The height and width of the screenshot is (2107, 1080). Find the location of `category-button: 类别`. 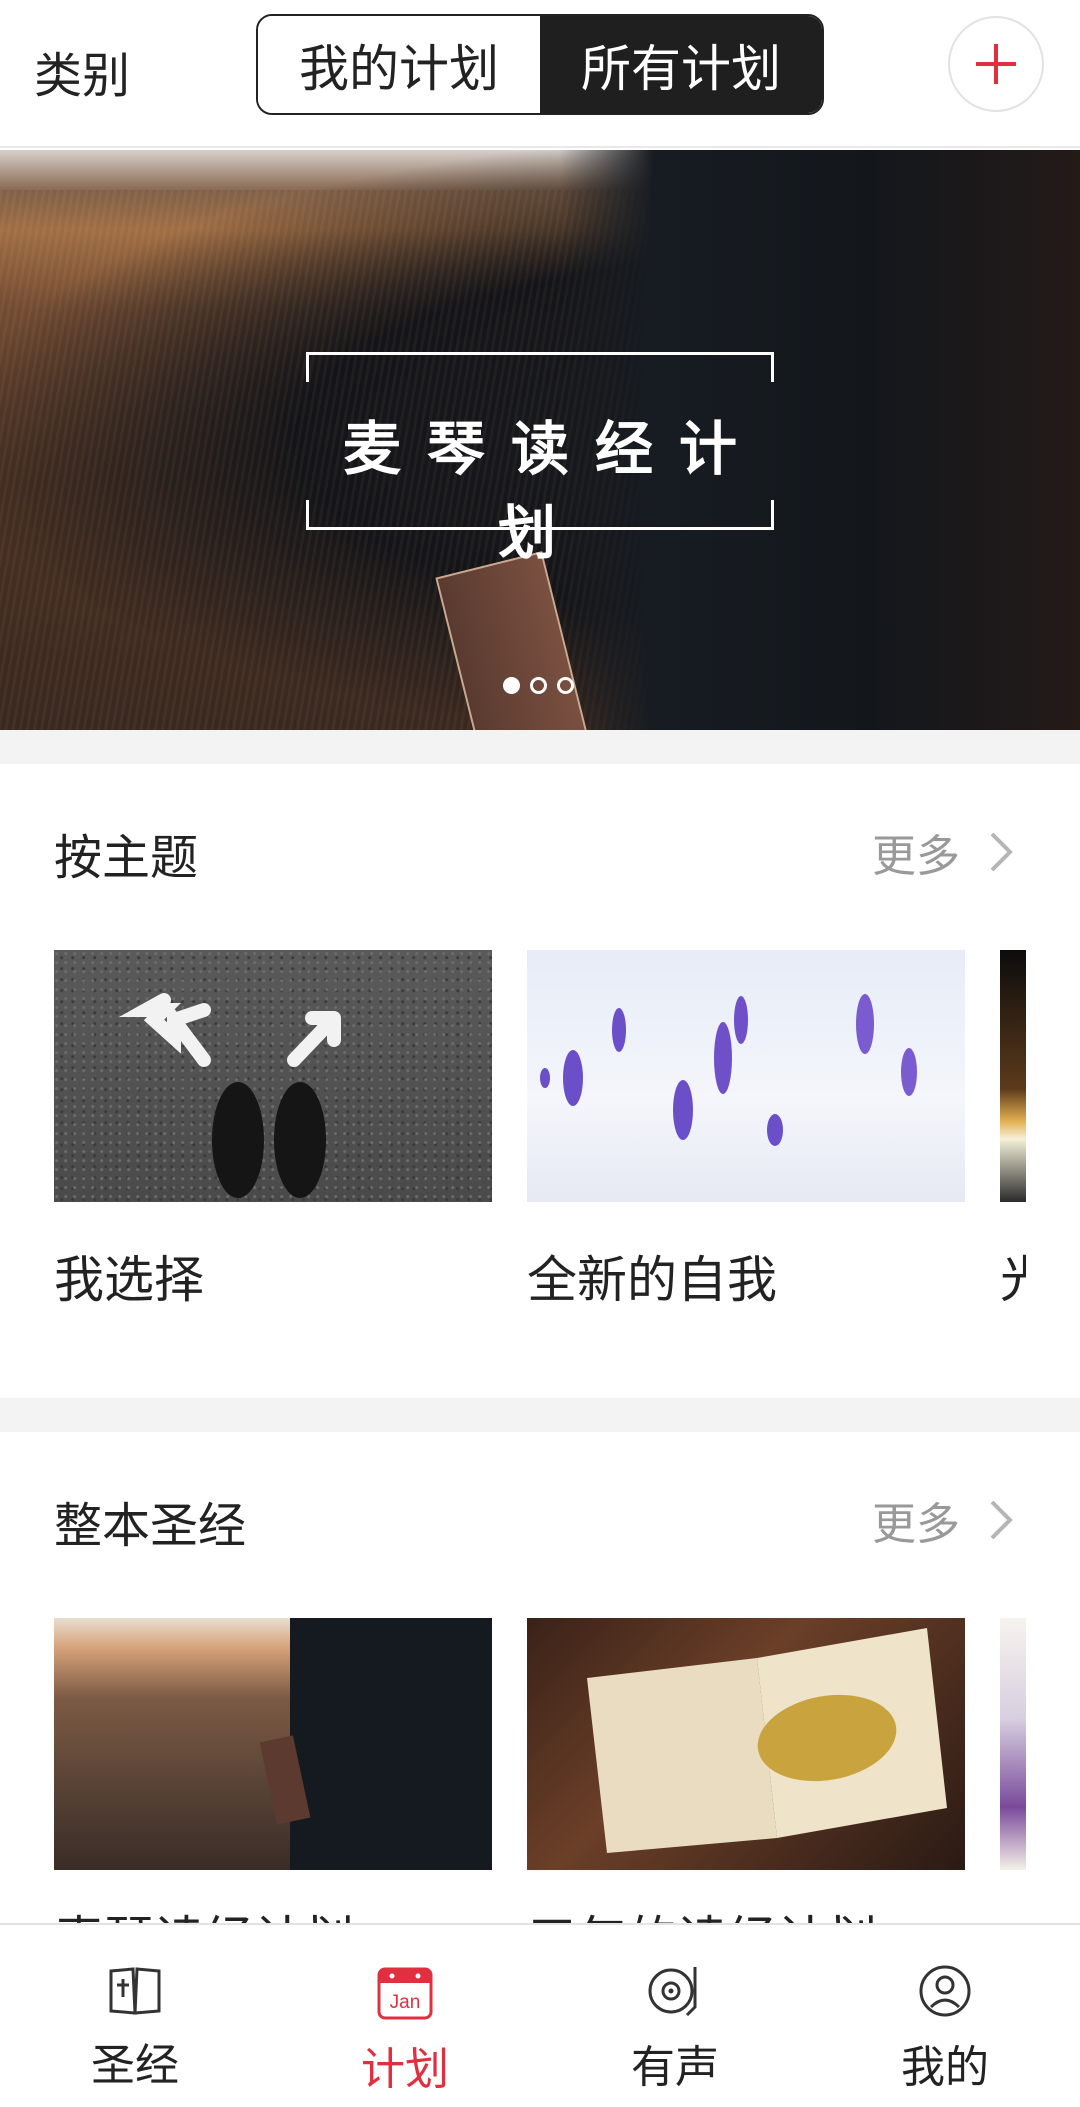

category-button: 类别 is located at coordinates (82, 71).